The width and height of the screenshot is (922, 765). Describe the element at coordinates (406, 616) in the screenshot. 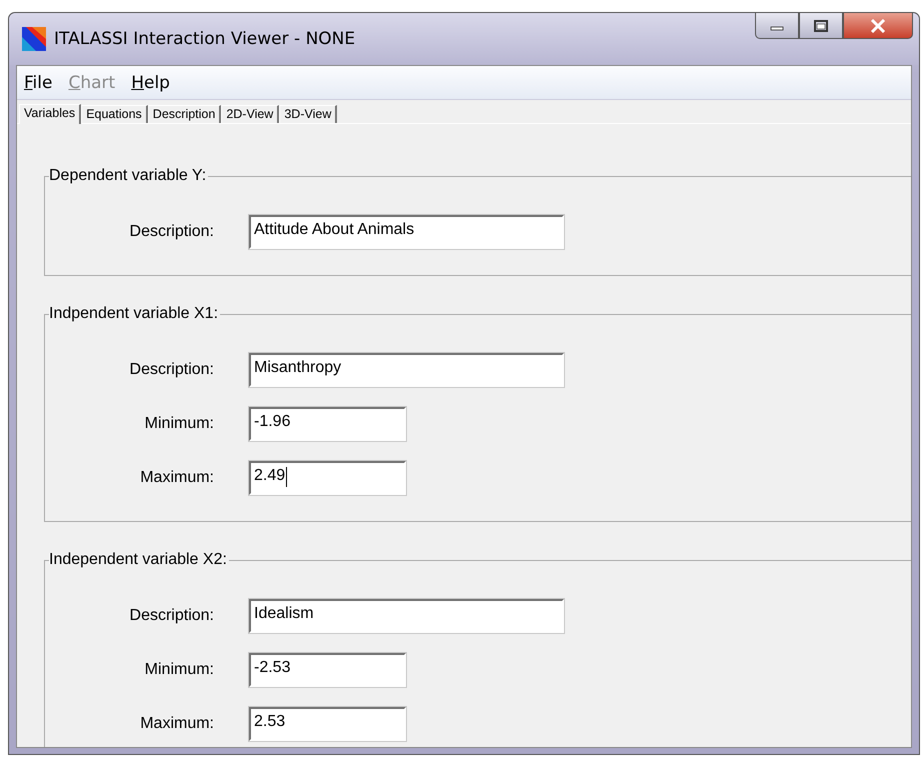

I see `input-field: Idealism` at that location.